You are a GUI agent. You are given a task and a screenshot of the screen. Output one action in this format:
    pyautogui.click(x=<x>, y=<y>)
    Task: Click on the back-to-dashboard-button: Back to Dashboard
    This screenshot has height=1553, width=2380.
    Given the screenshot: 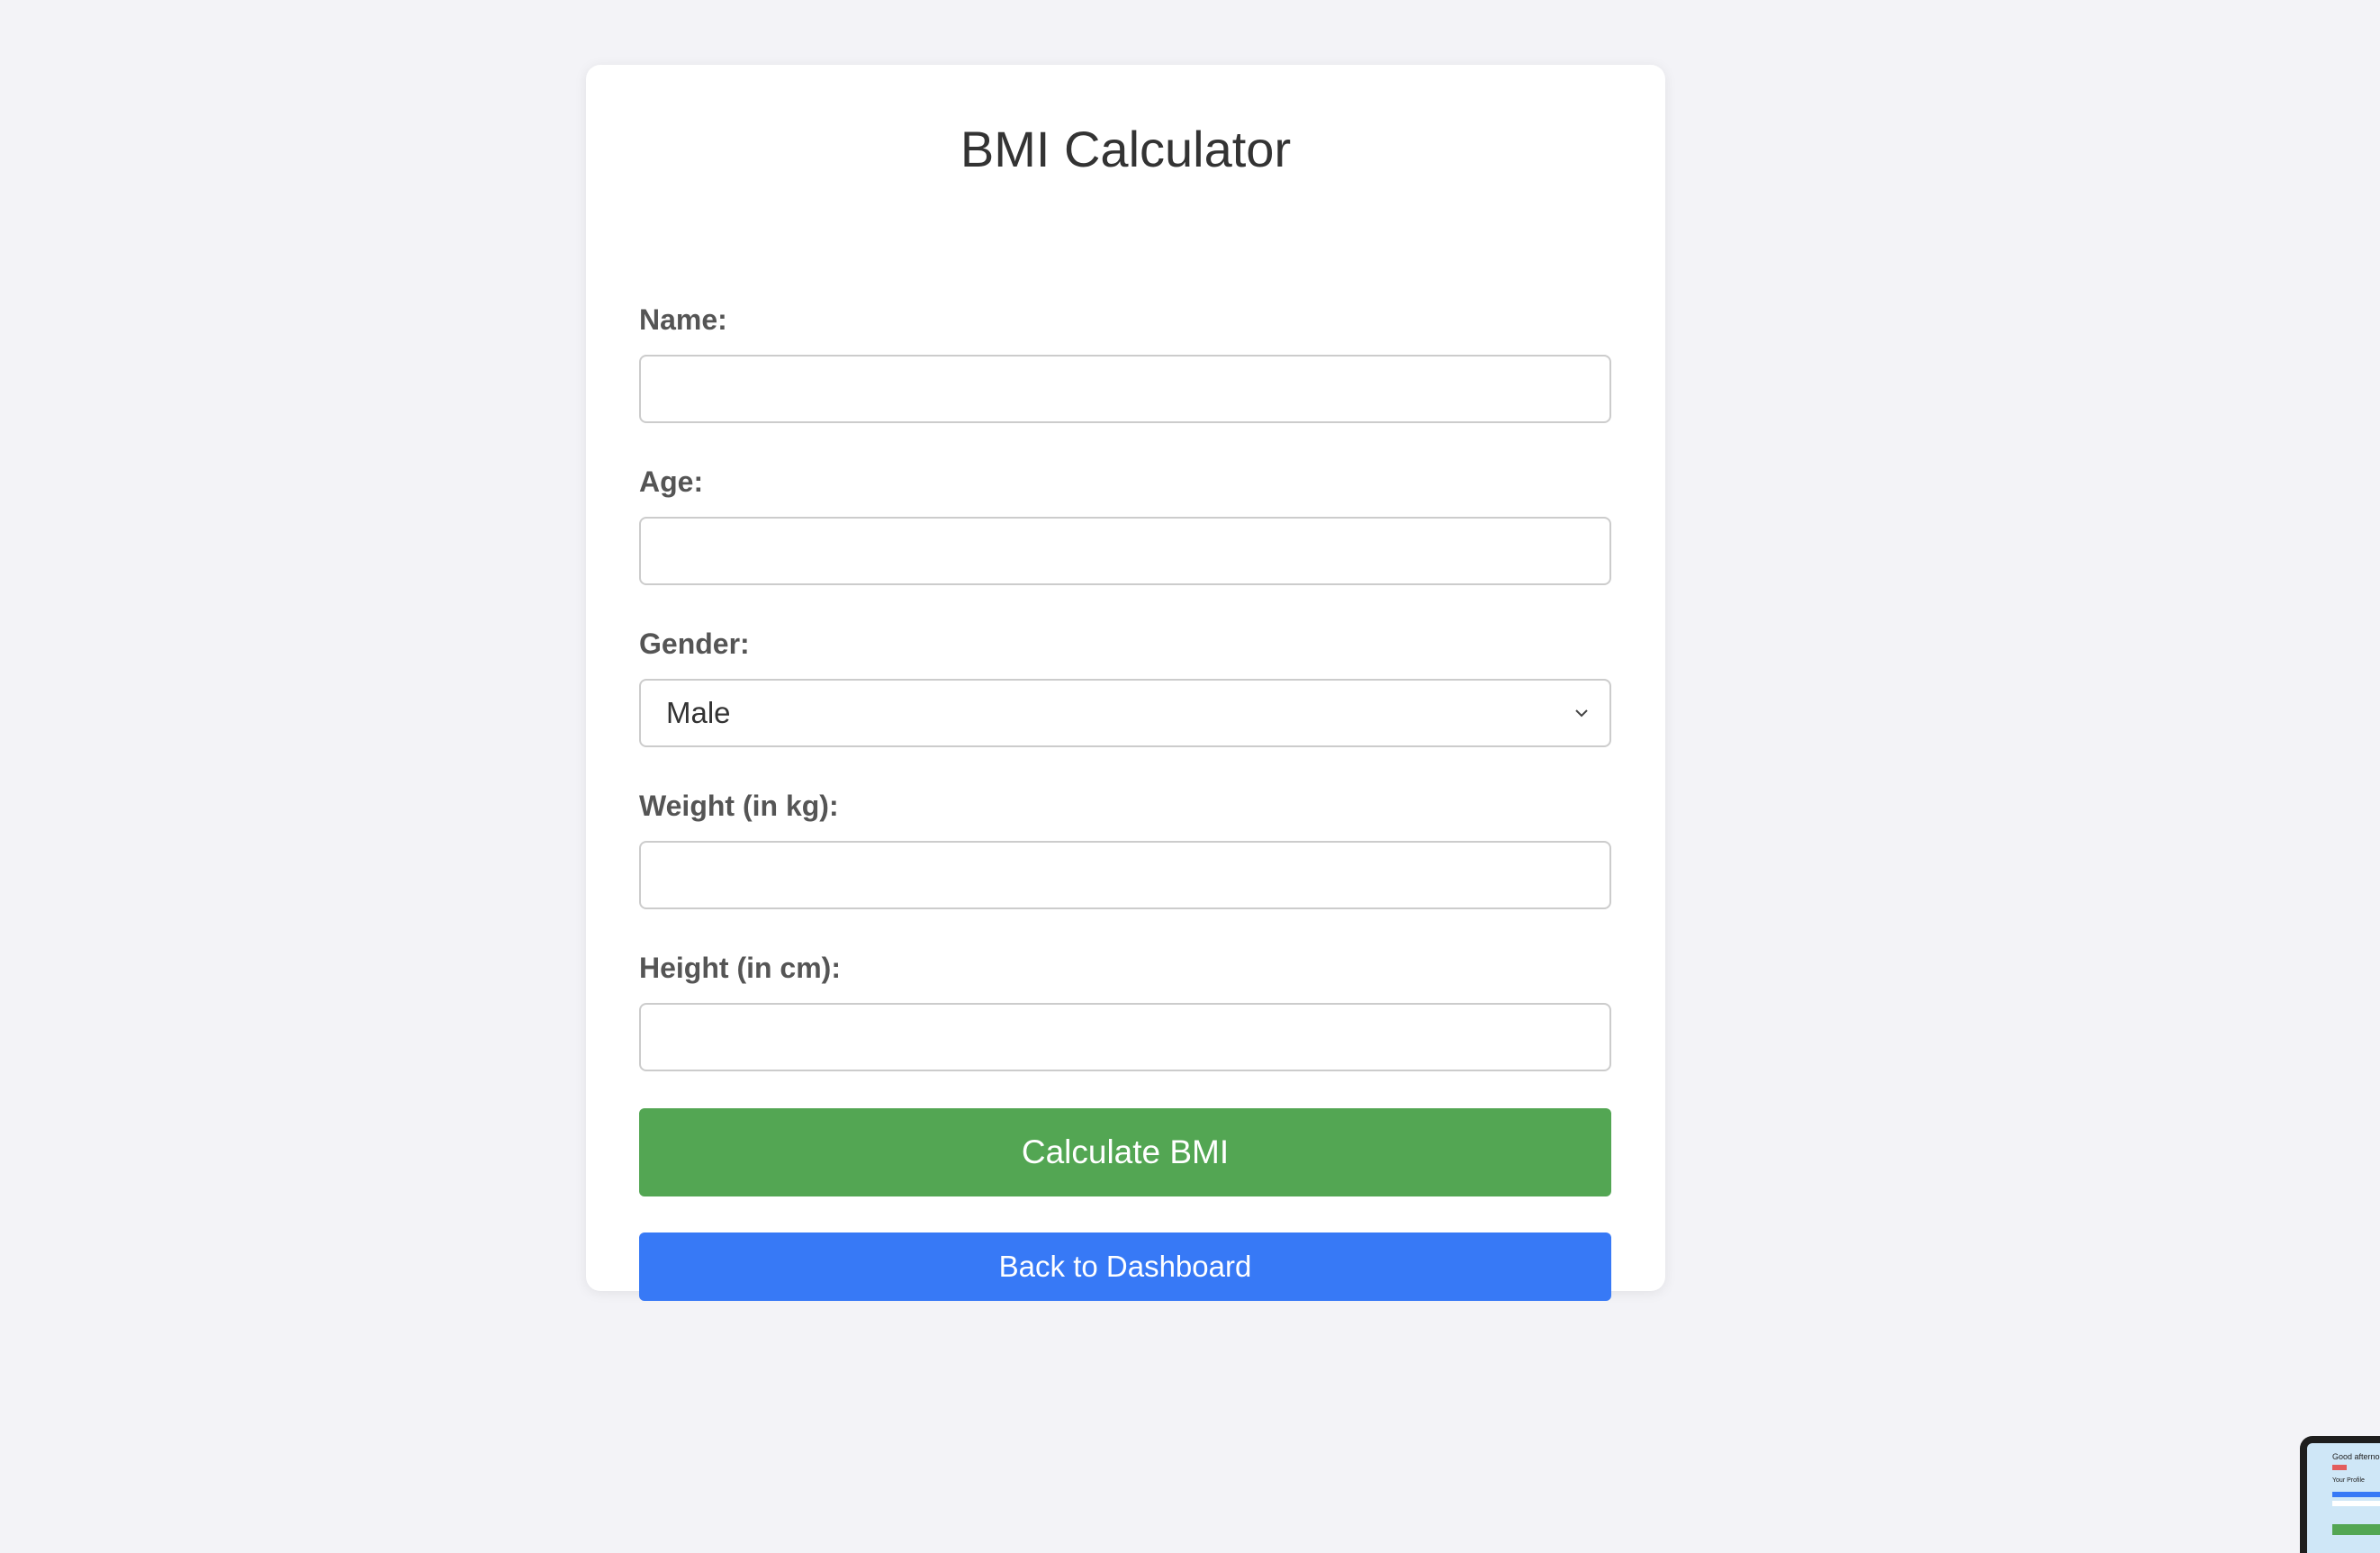 What is the action you would take?
    pyautogui.click(x=1125, y=1266)
    